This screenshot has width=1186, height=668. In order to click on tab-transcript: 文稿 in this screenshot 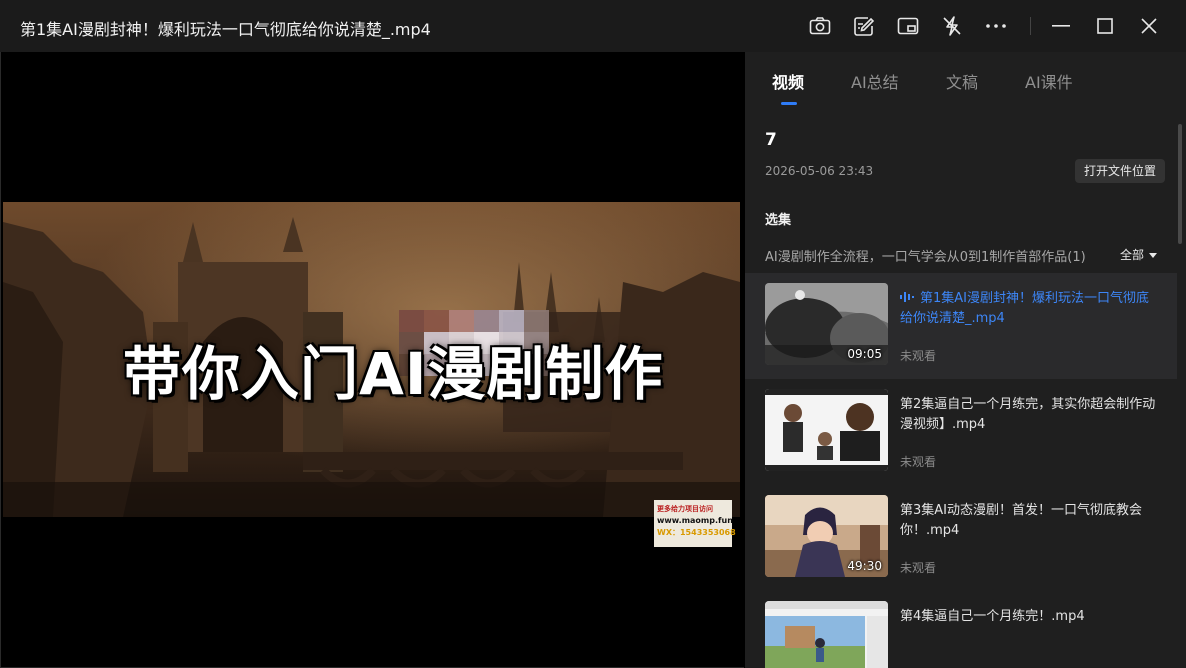, I will do `click(962, 81)`.